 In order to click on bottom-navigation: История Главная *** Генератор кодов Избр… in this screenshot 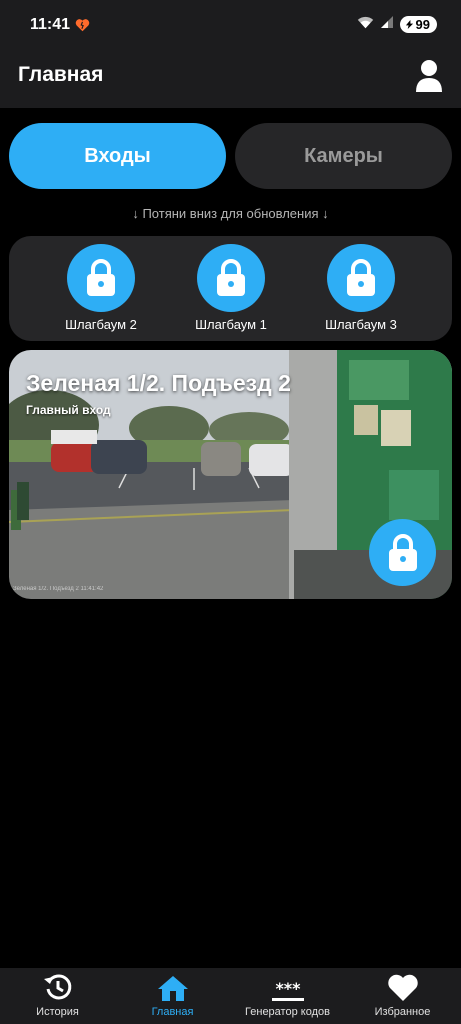, I will do `click(230, 996)`.